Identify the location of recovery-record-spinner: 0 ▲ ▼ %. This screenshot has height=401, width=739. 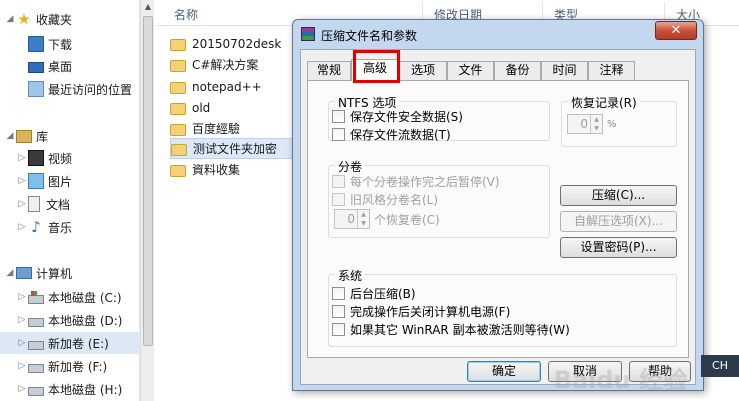
(592, 124).